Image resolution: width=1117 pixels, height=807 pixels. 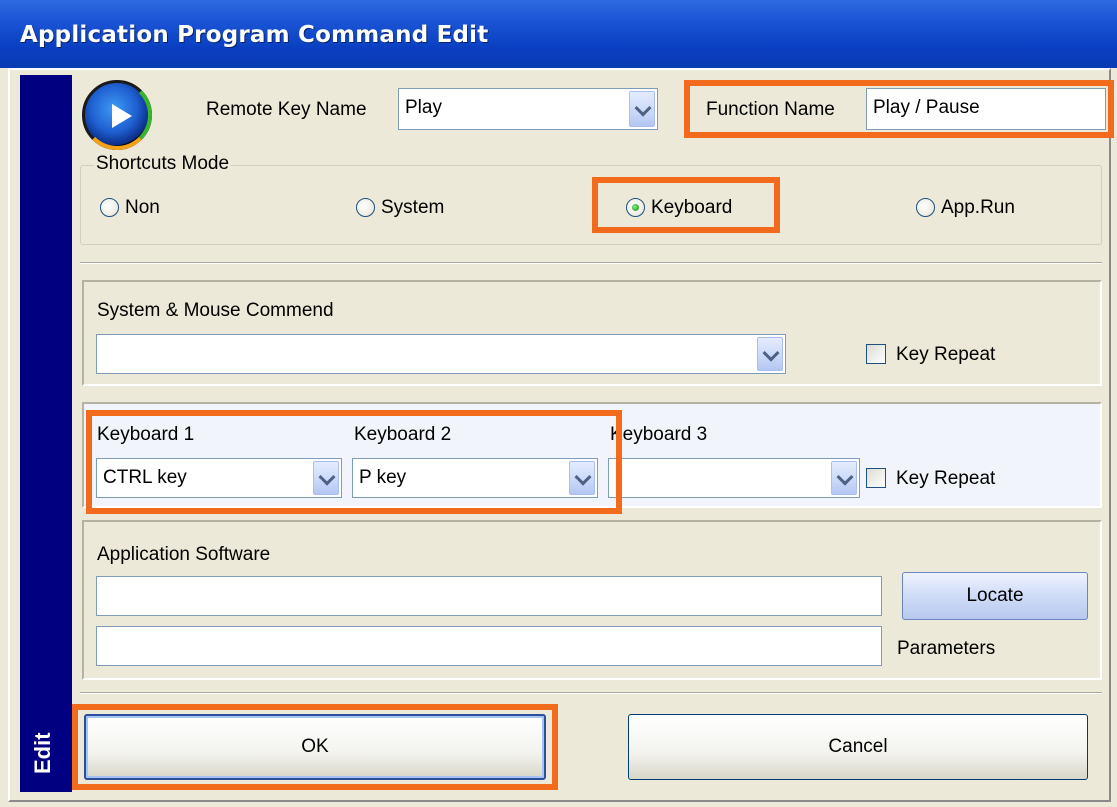 I want to click on locate-button: Locate, so click(x=995, y=596).